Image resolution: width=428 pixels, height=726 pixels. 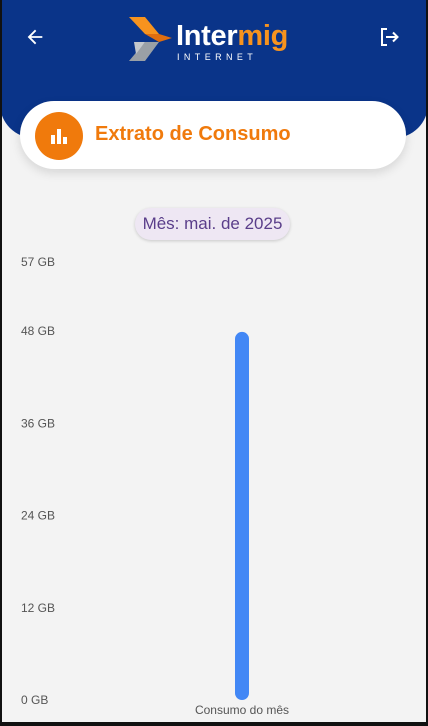 I want to click on intermig-logo: Intermig INTERNET, so click(x=216, y=41).